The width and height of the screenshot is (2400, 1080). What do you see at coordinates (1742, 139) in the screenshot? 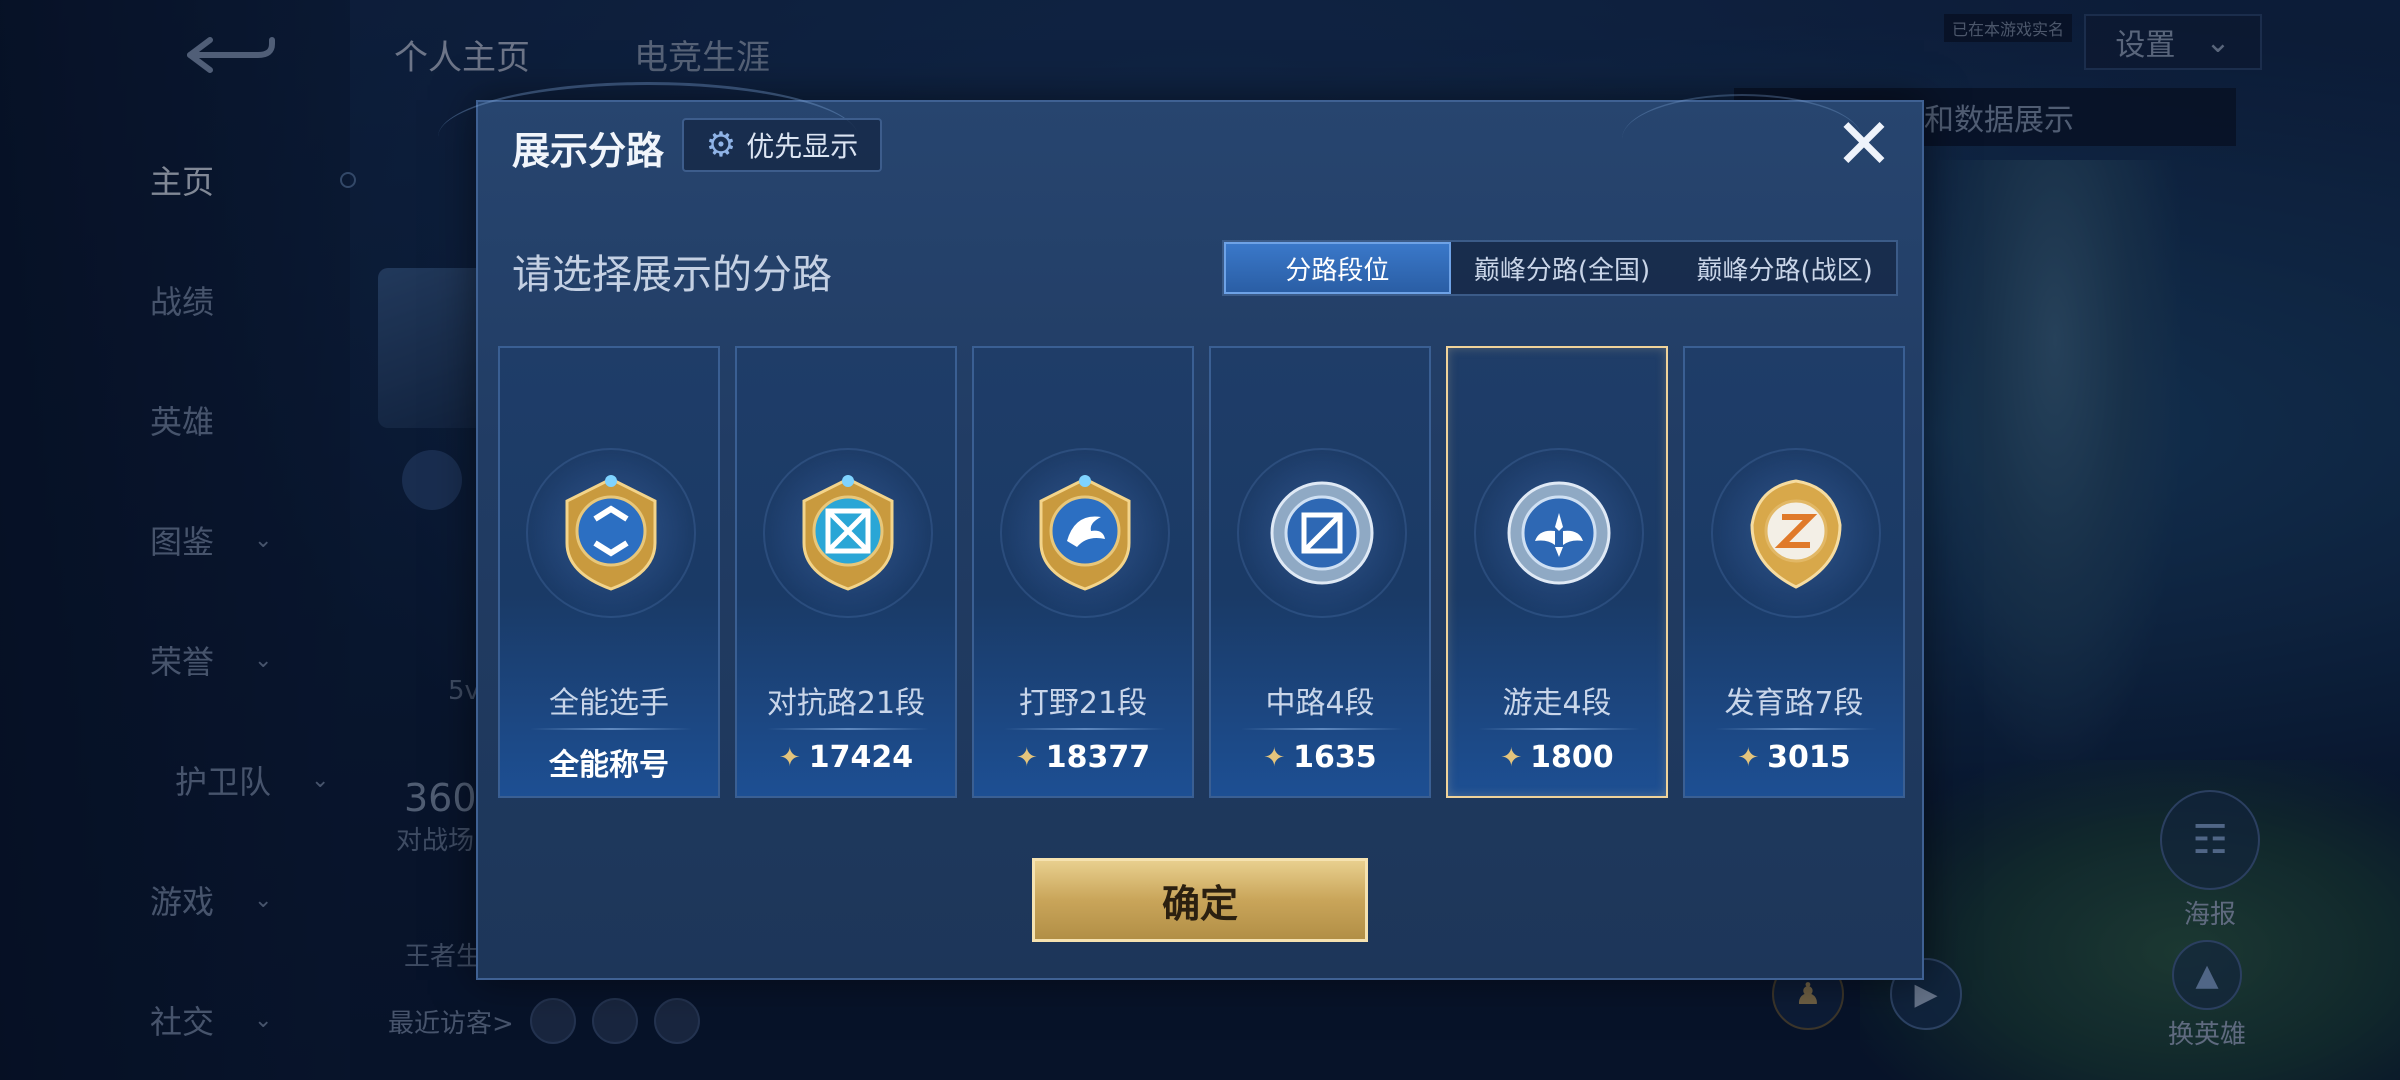
I see `decorative-swoosh` at bounding box center [1742, 139].